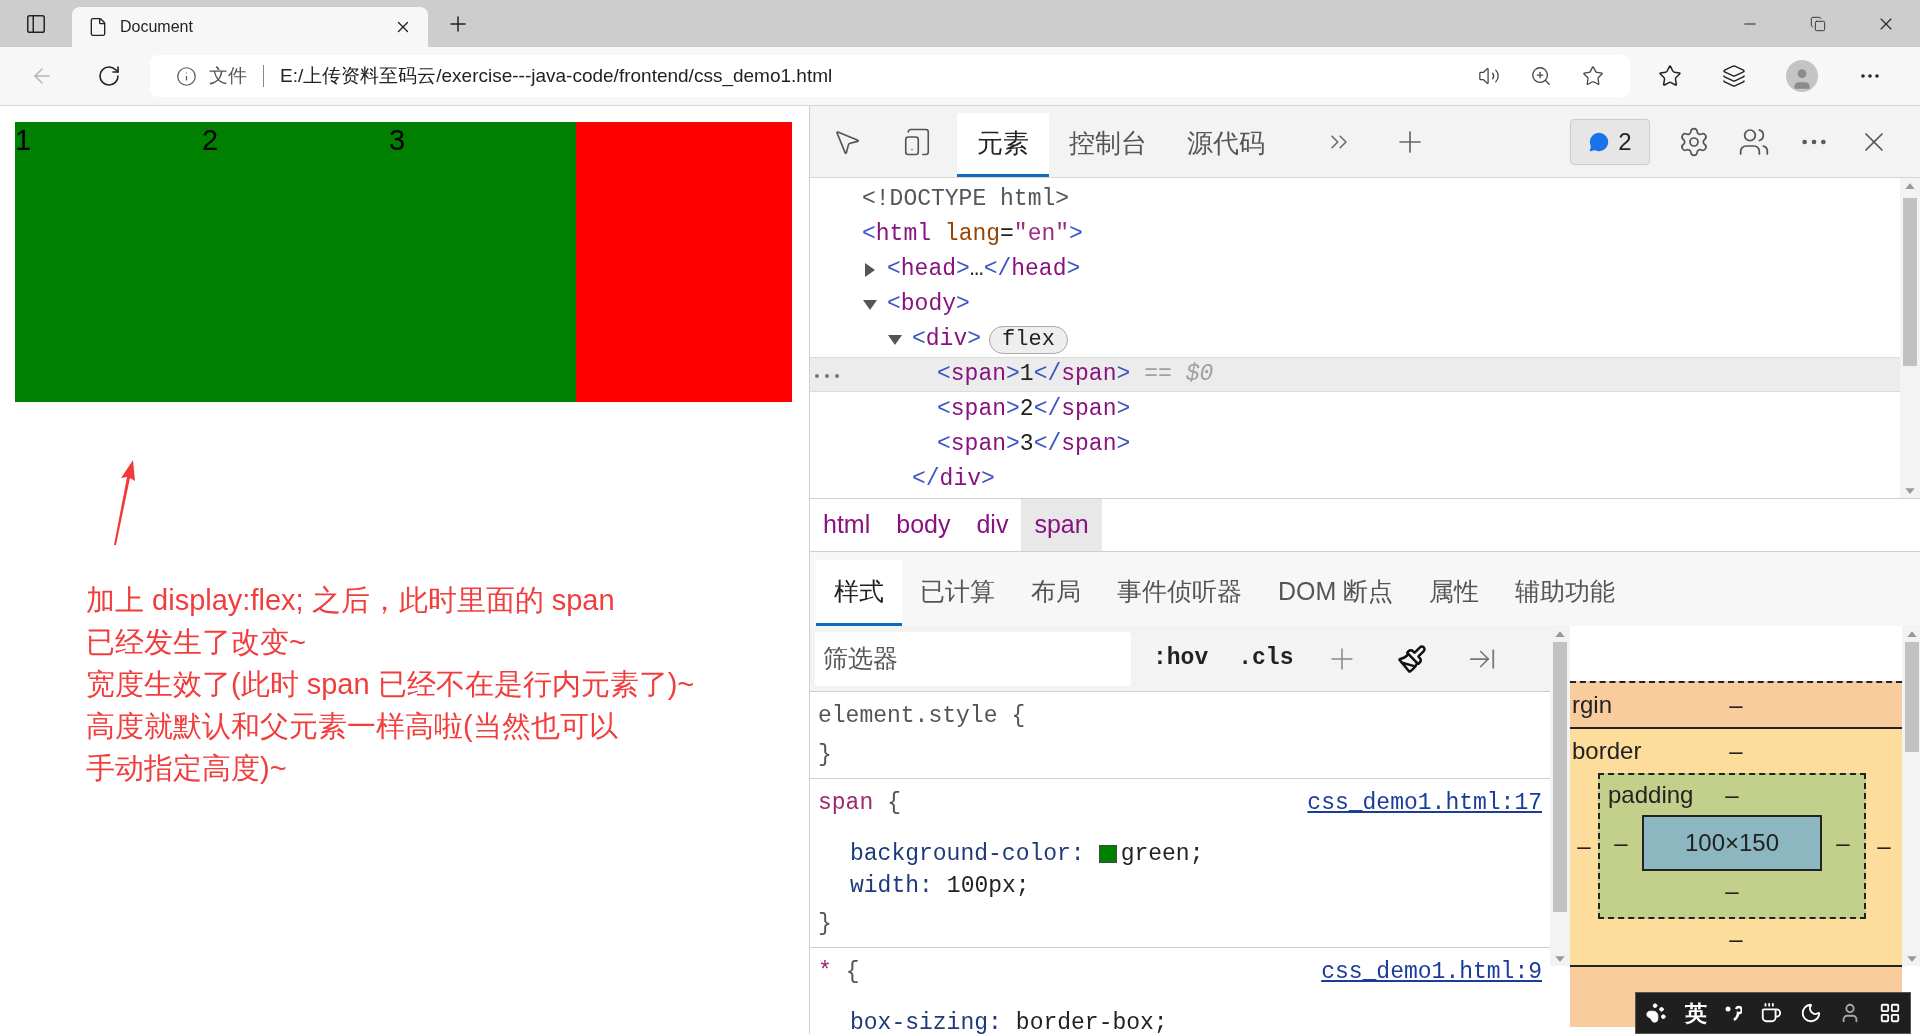 The width and height of the screenshot is (1920, 1034). What do you see at coordinates (1431, 972) in the screenshot?
I see `source-link: css_demo1.html:9` at bounding box center [1431, 972].